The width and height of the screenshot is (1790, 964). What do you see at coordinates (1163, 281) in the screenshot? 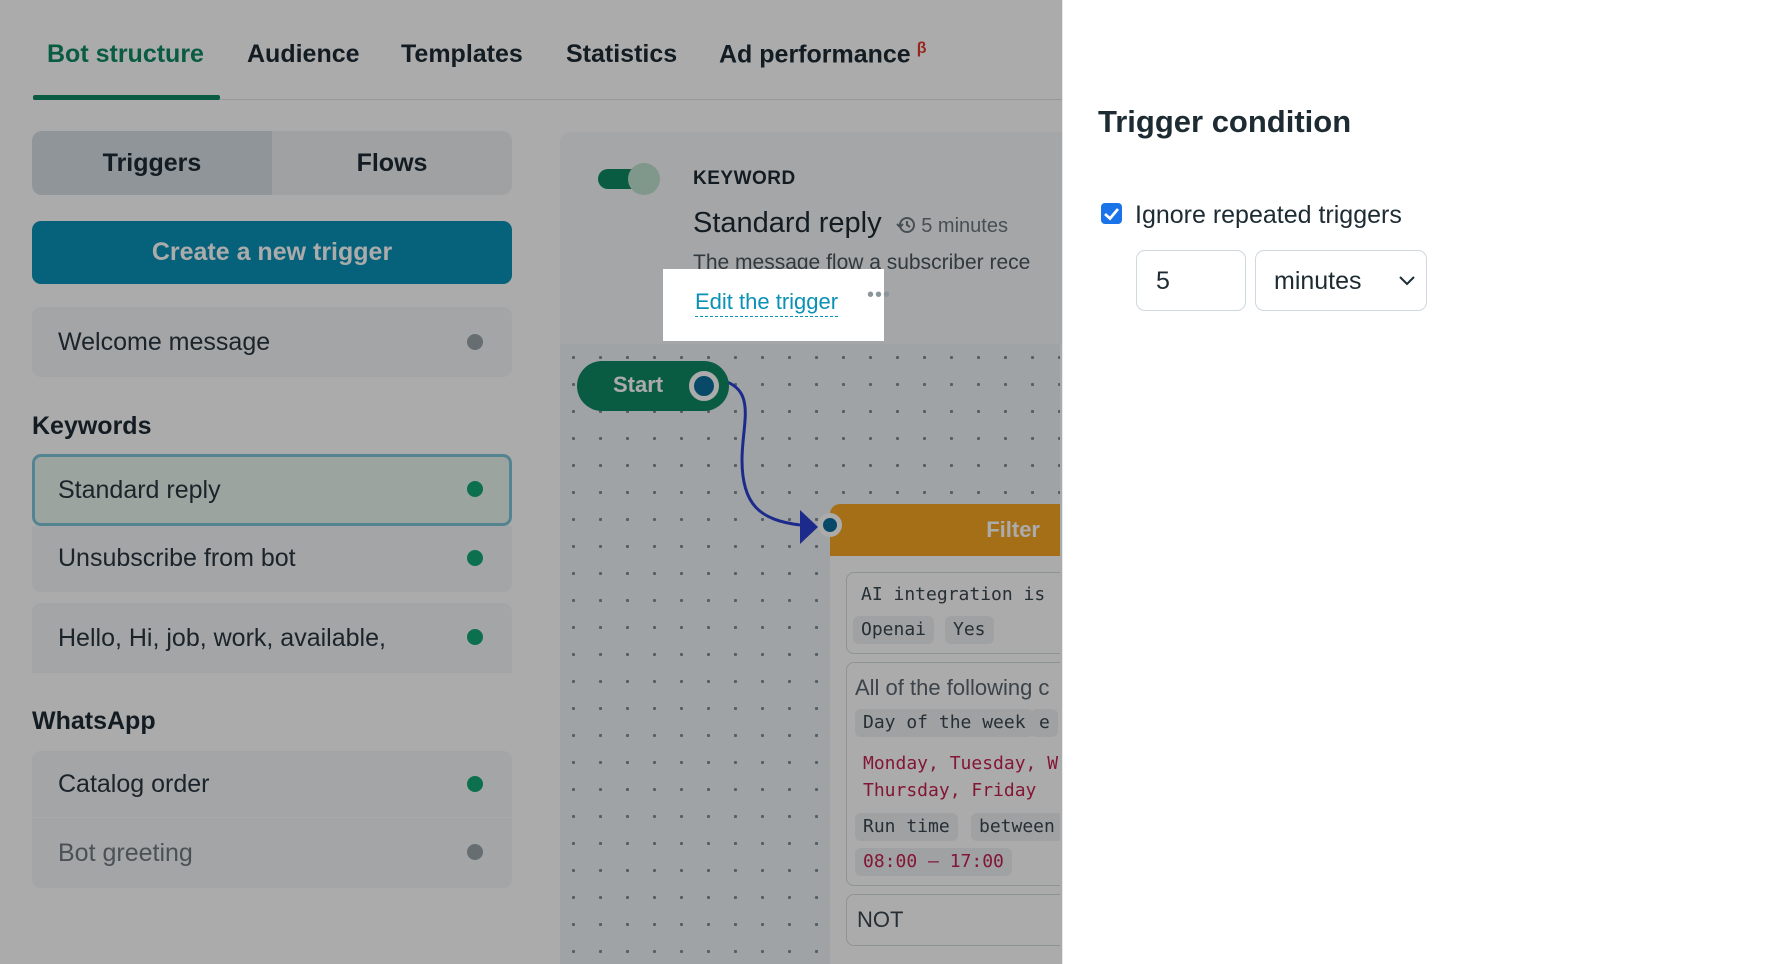
I see `interval-value: 5` at bounding box center [1163, 281].